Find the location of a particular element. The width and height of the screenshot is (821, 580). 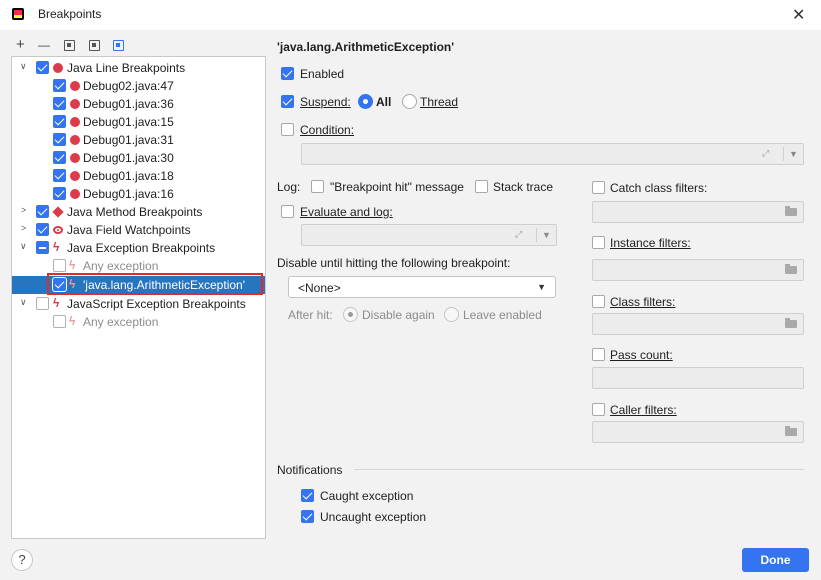

caught-exception-checkbox is located at coordinates (307, 495).